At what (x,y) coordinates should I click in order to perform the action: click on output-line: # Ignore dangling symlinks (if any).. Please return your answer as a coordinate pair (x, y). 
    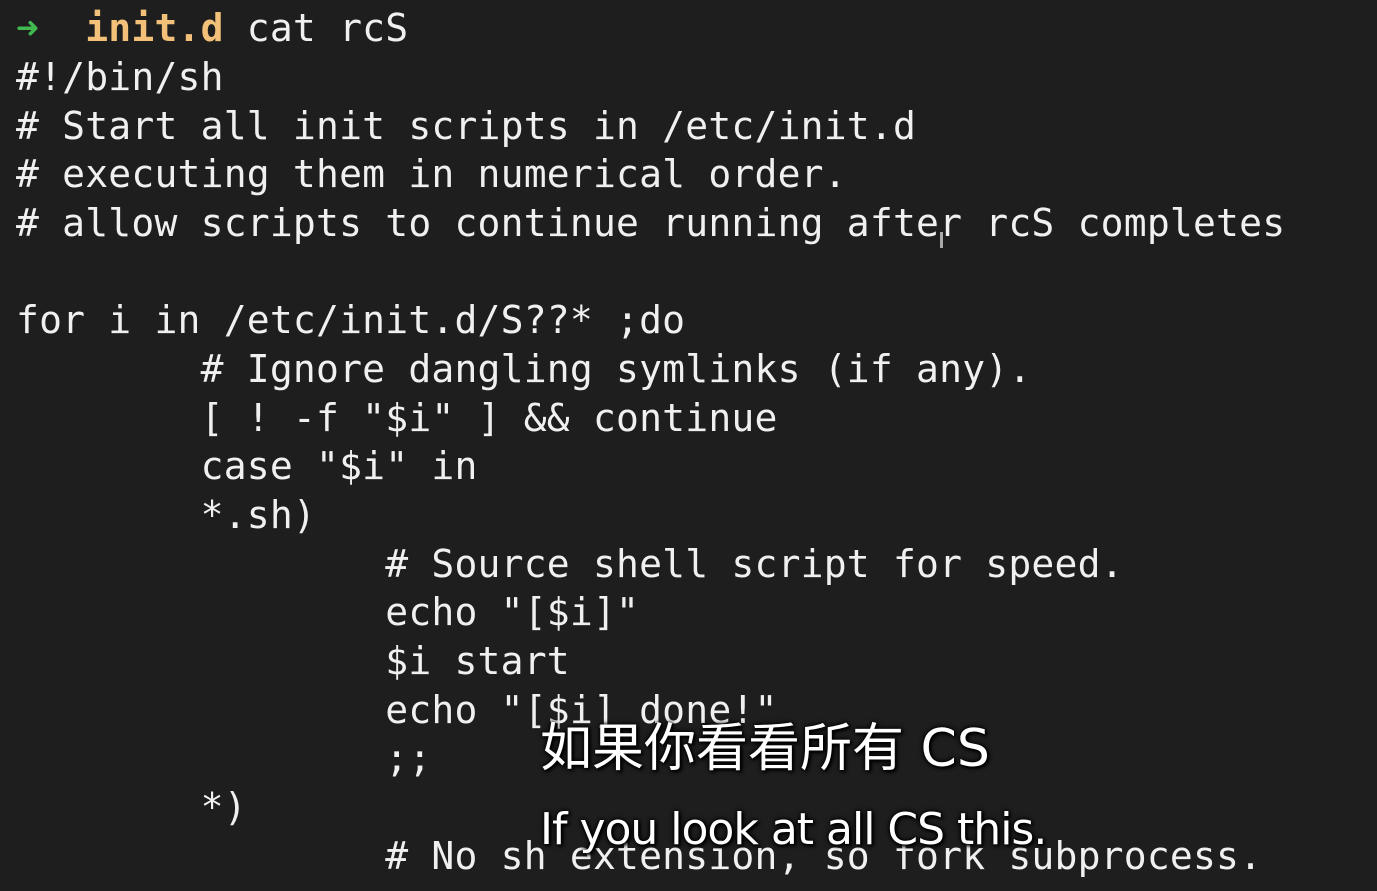
    Looking at the image, I should click on (524, 369).